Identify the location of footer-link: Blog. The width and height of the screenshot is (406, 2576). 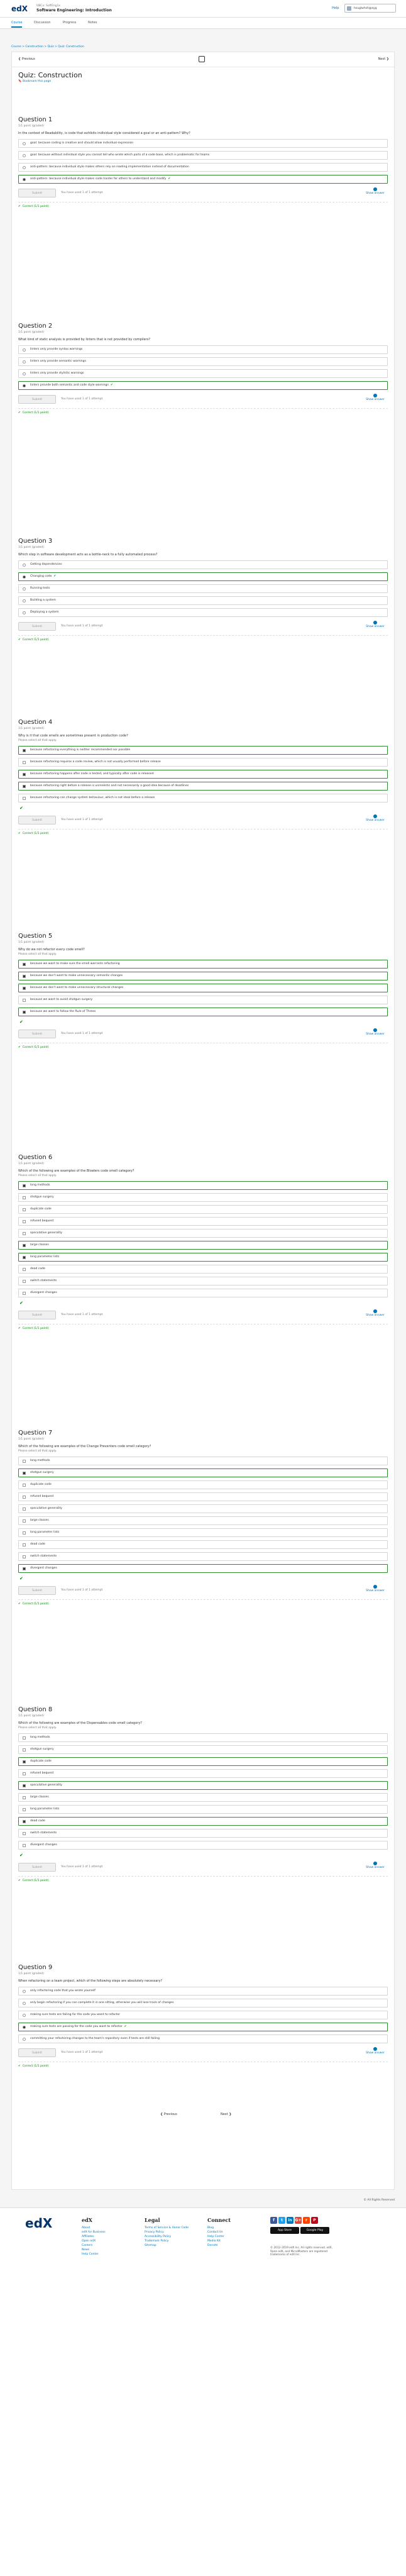
(238, 2228).